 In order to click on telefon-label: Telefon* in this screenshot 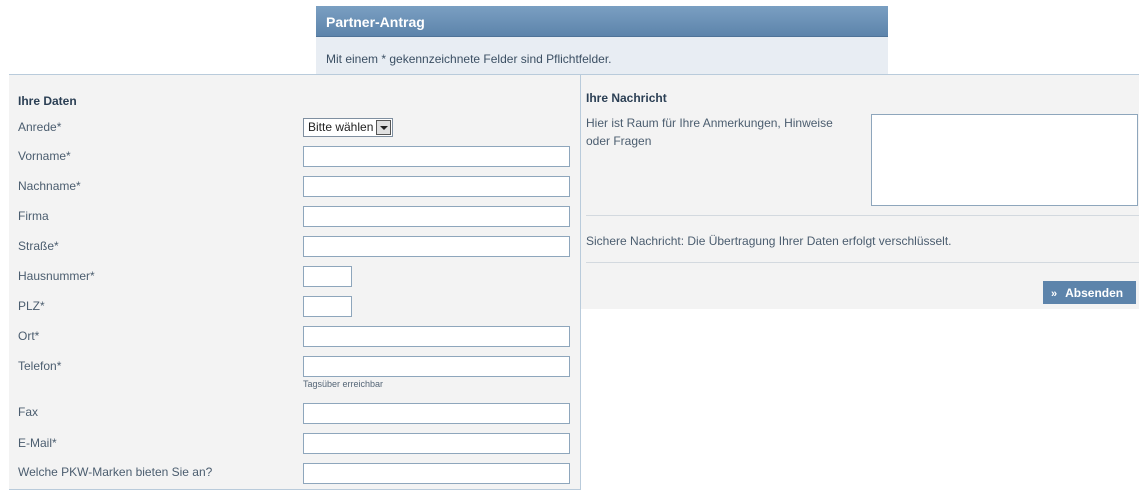, I will do `click(40, 366)`.